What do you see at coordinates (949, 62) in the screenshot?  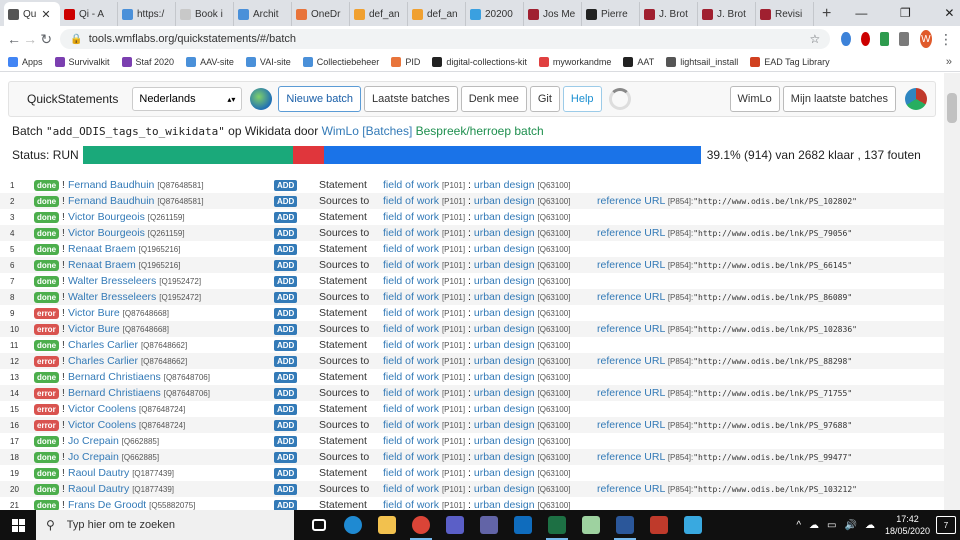 I see `bookmarks-overflow-button: »` at bounding box center [949, 62].